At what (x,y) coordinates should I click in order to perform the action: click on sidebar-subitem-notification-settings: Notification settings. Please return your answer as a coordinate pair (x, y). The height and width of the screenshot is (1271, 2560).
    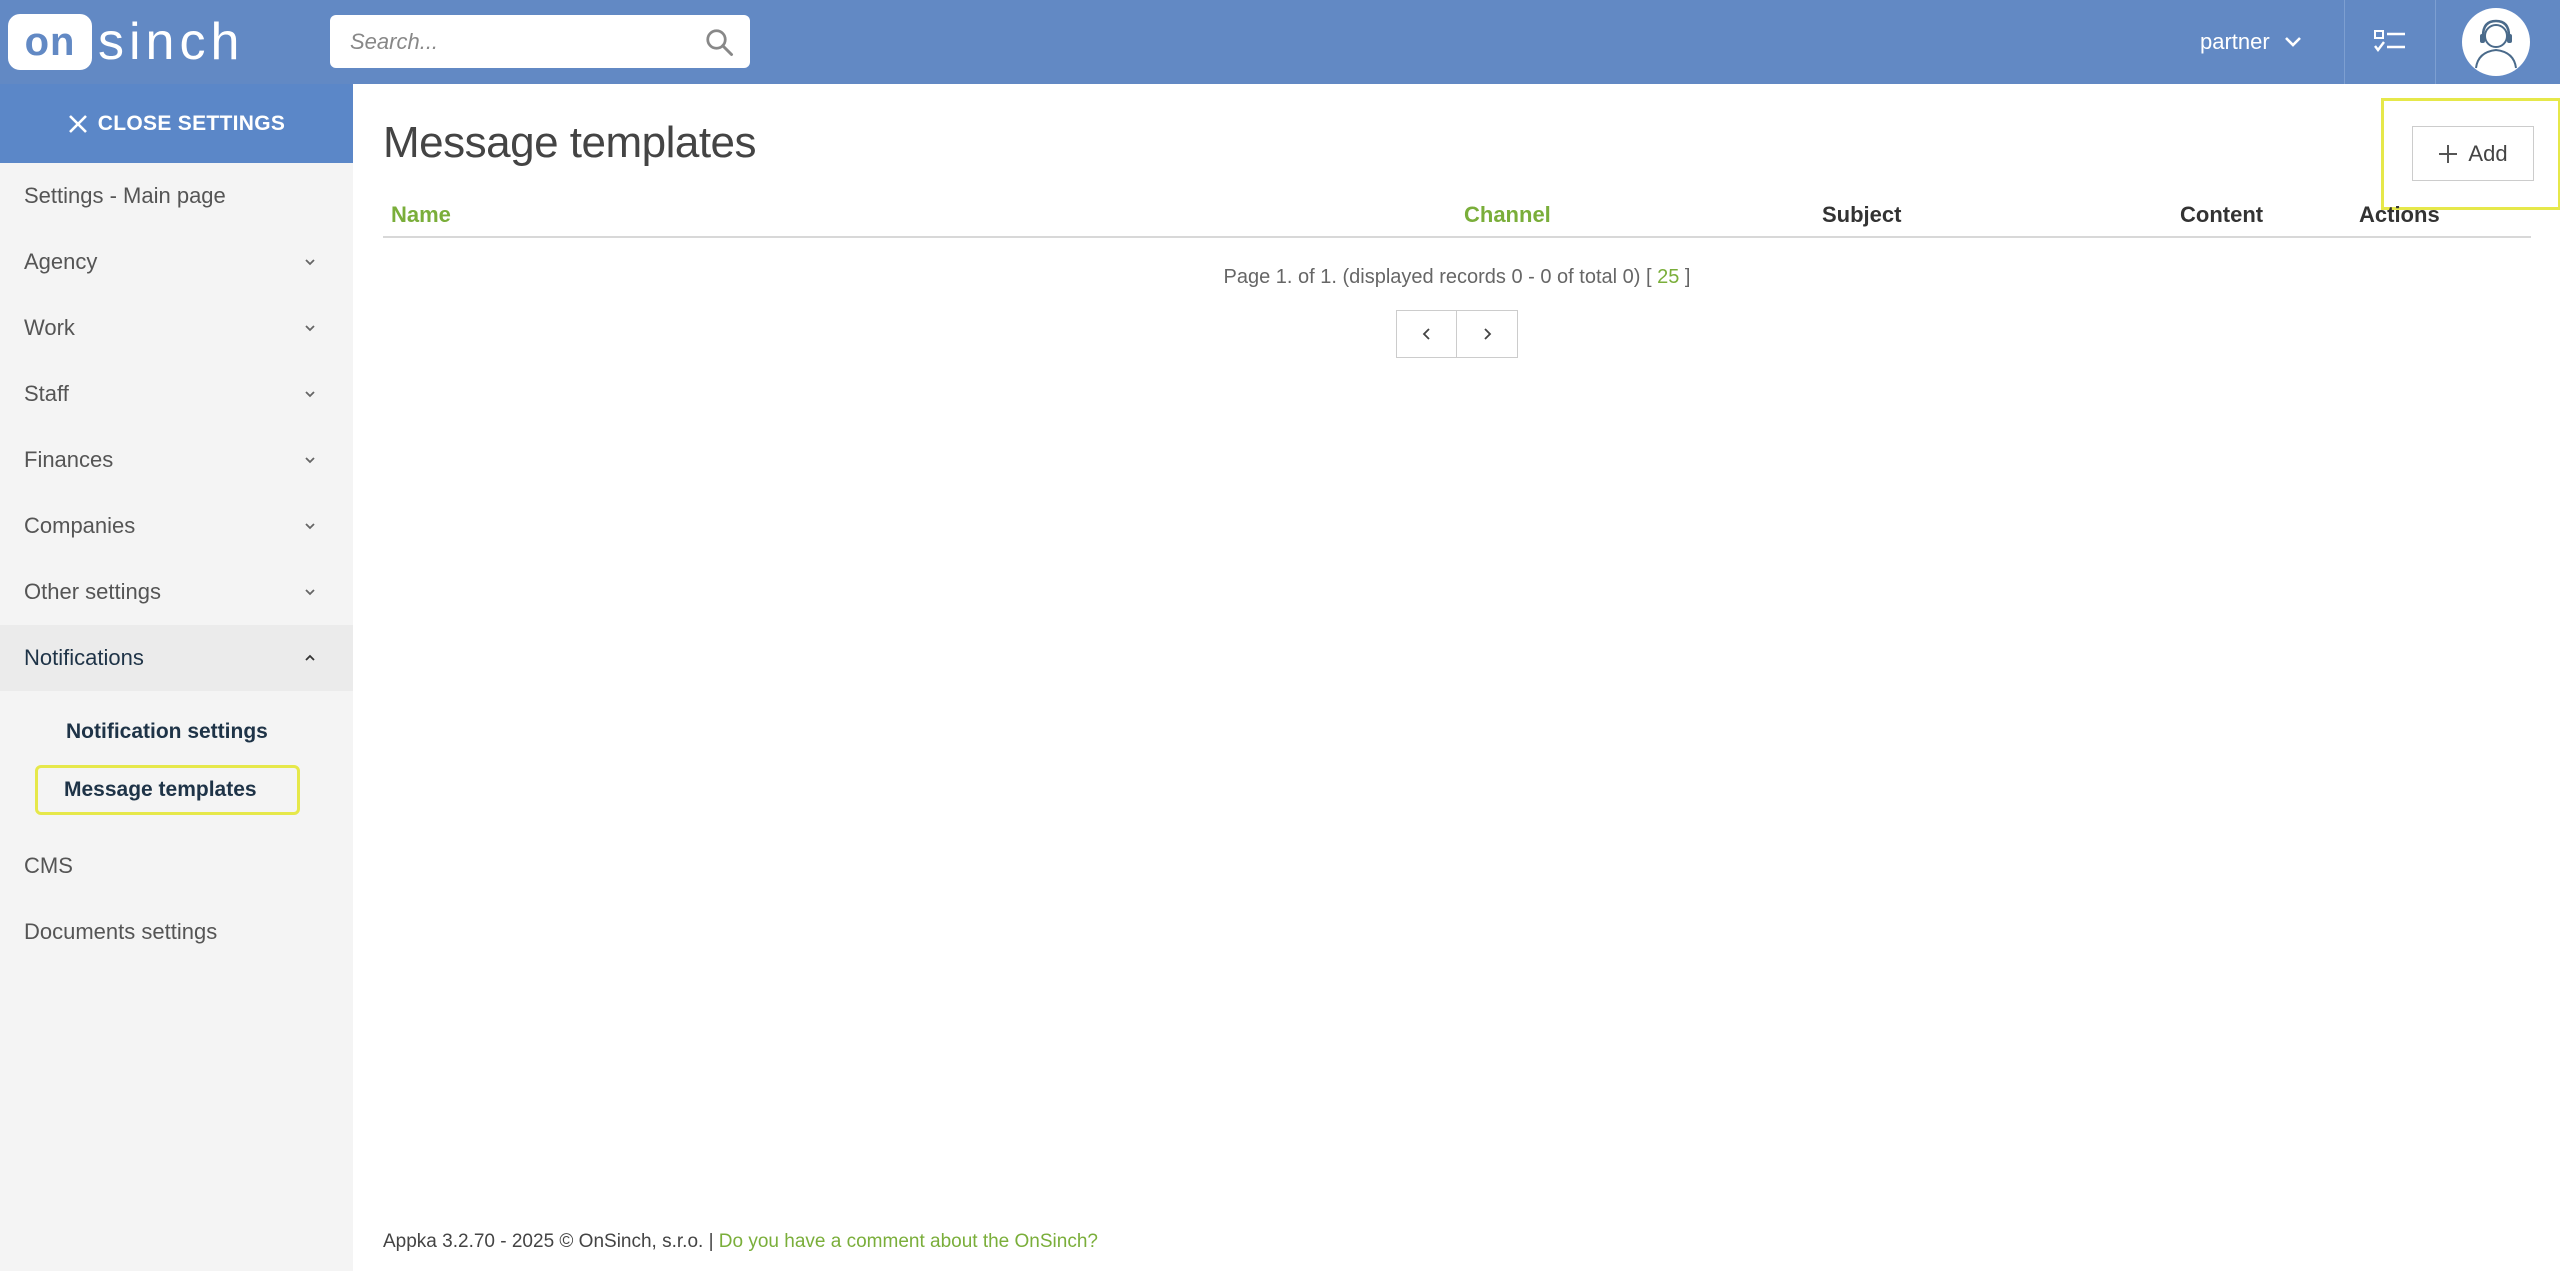
    Looking at the image, I should click on (176, 732).